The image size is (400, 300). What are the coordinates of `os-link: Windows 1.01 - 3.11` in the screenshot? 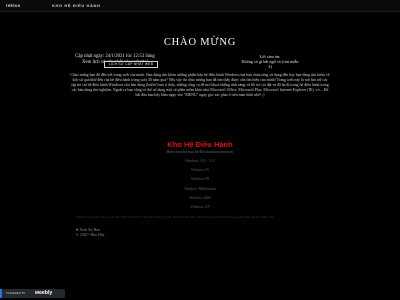 It's located at (200, 161).